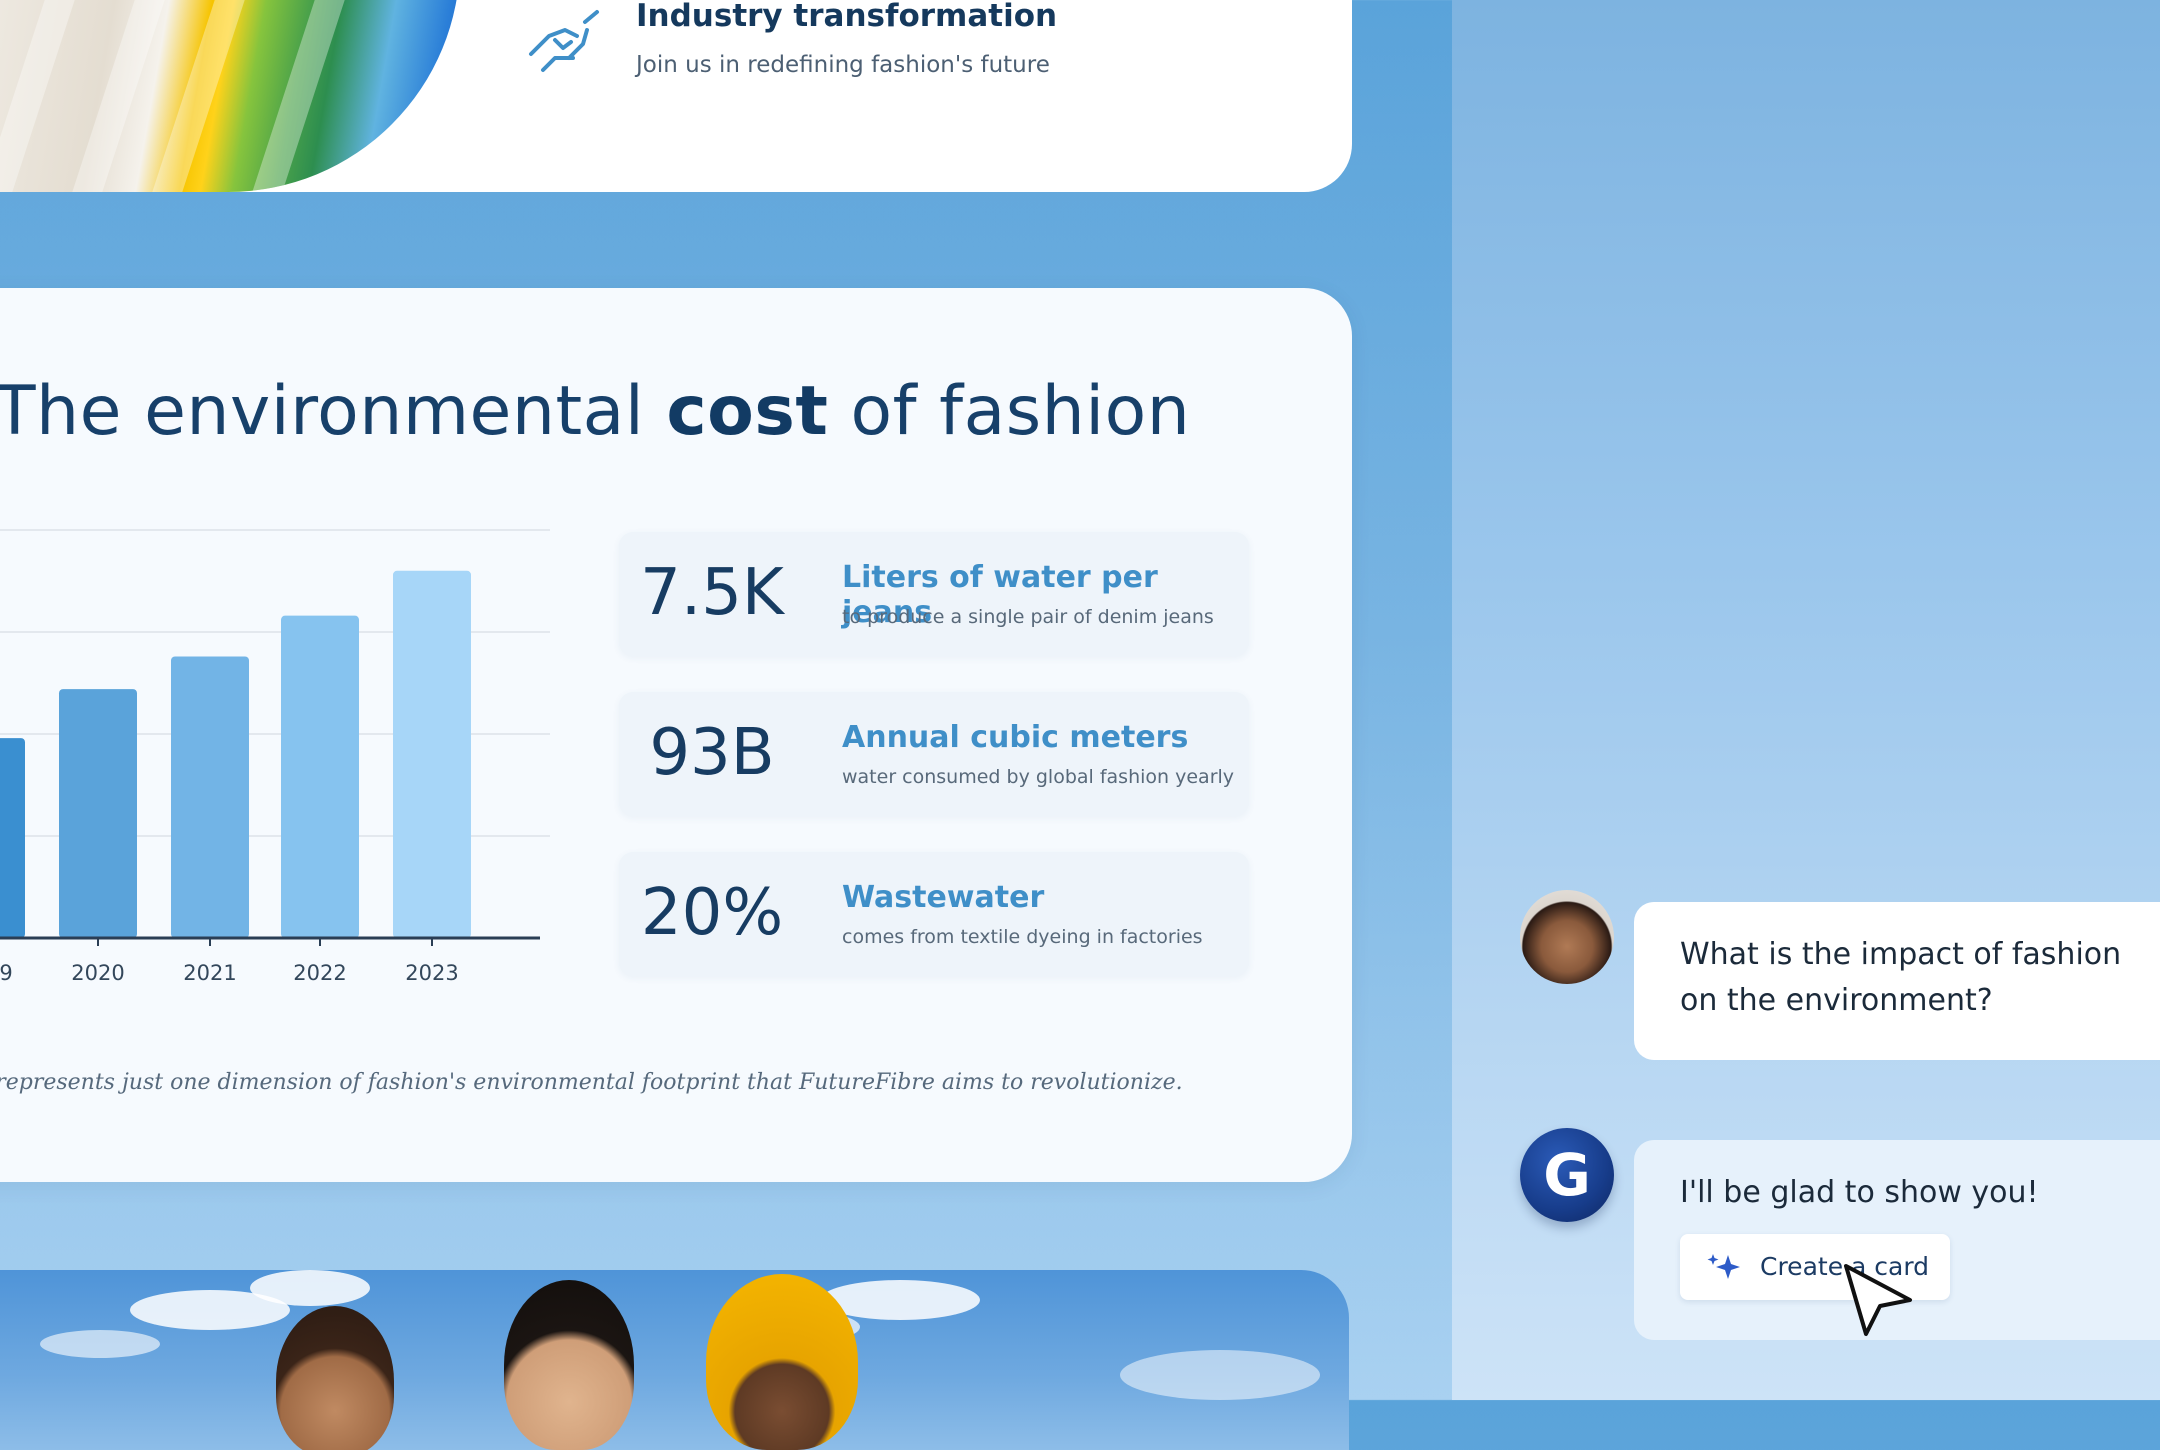 This screenshot has height=1450, width=2160. I want to click on card-headline: The environmental cost of fashion, so click(595, 411).